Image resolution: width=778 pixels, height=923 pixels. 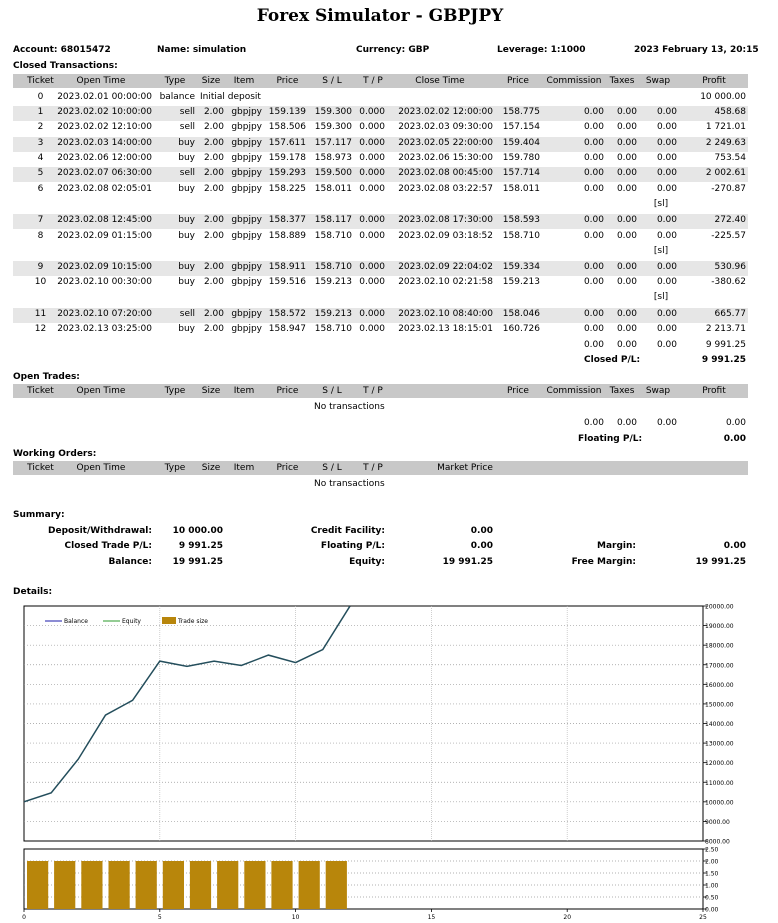 I want to click on row-price: 159.139, so click(x=287, y=112).